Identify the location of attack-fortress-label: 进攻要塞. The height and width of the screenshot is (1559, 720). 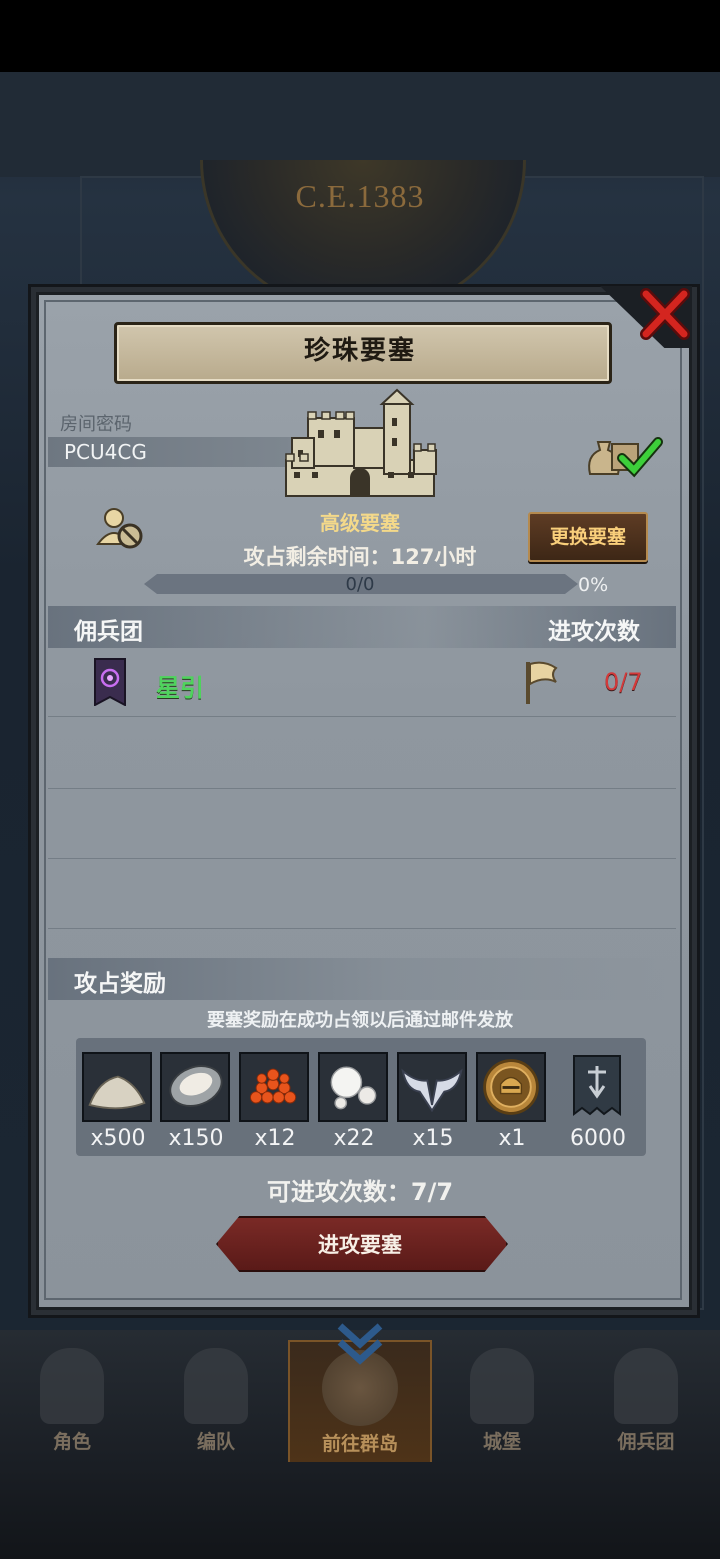
(360, 1245).